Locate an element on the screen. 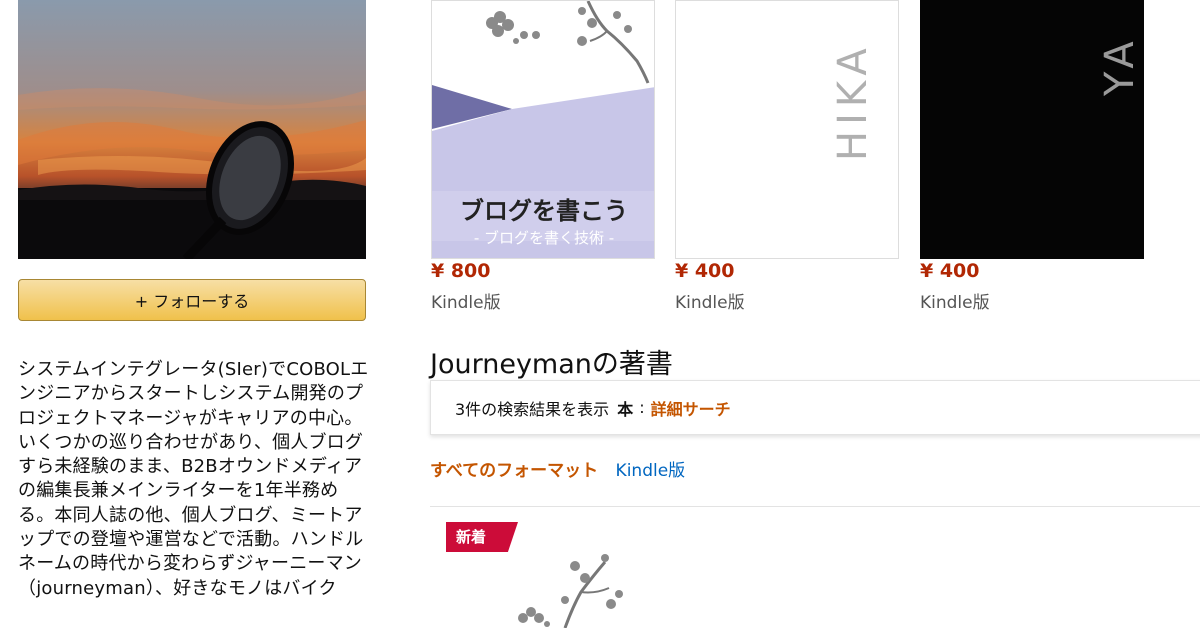 The width and height of the screenshot is (1200, 628). format-filter: すべてのフォーマット Kindle版 is located at coordinates (557, 468).